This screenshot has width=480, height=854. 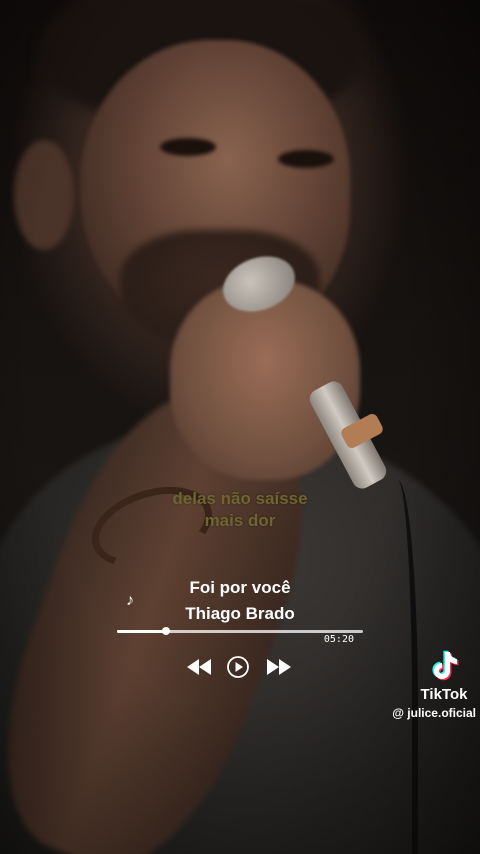 I want to click on previous-icon, so click(x=199, y=667).